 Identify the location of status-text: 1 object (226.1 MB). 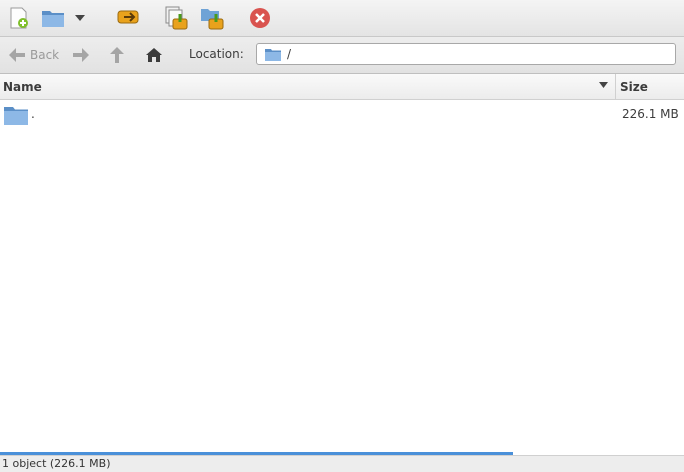
(56, 463).